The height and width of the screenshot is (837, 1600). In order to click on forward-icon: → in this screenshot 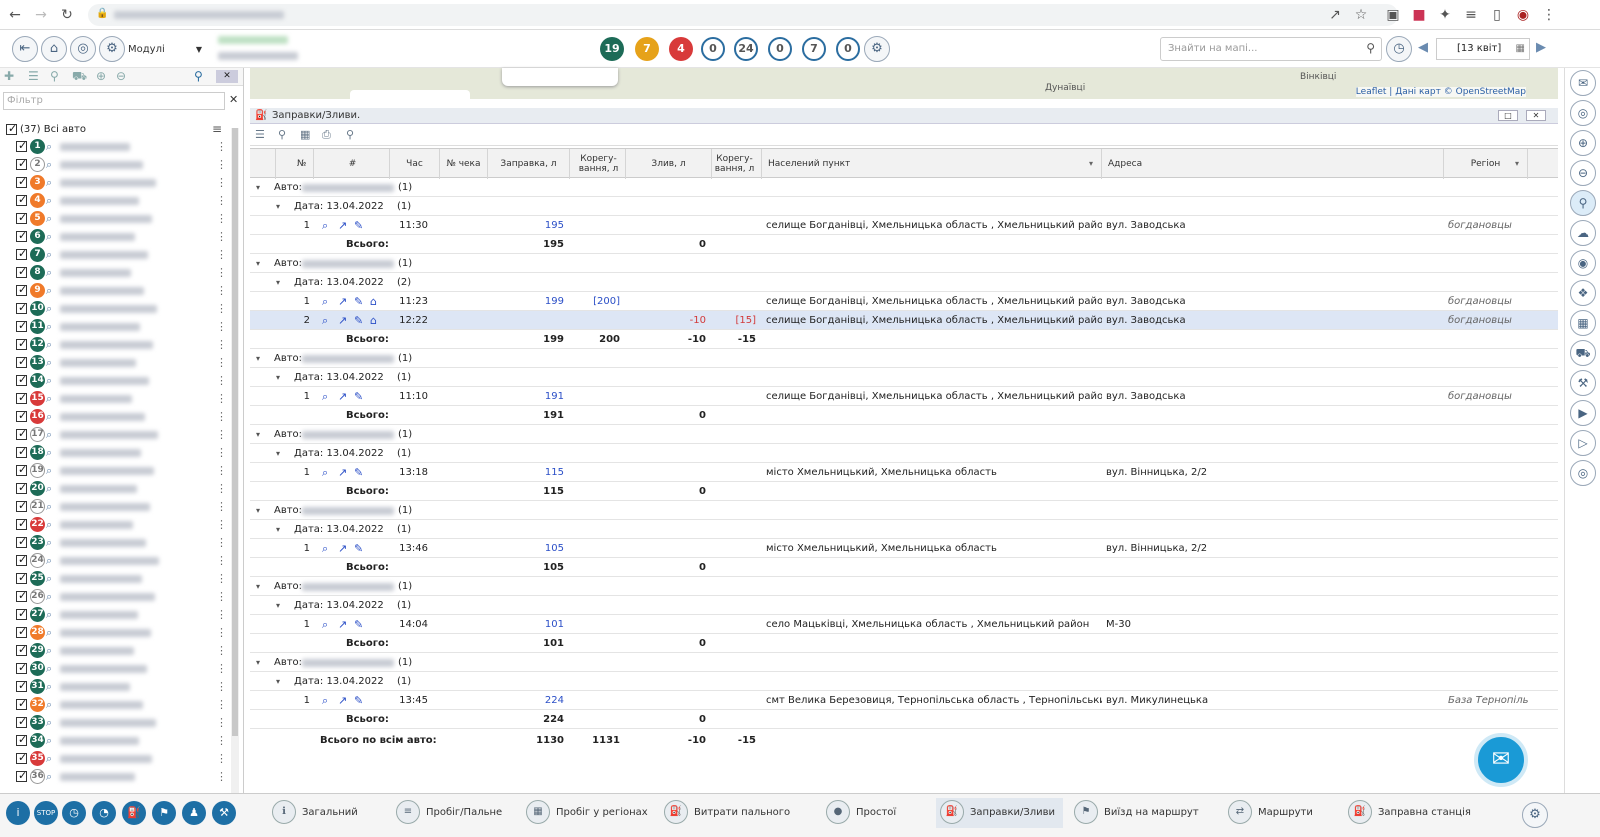, I will do `click(41, 15)`.